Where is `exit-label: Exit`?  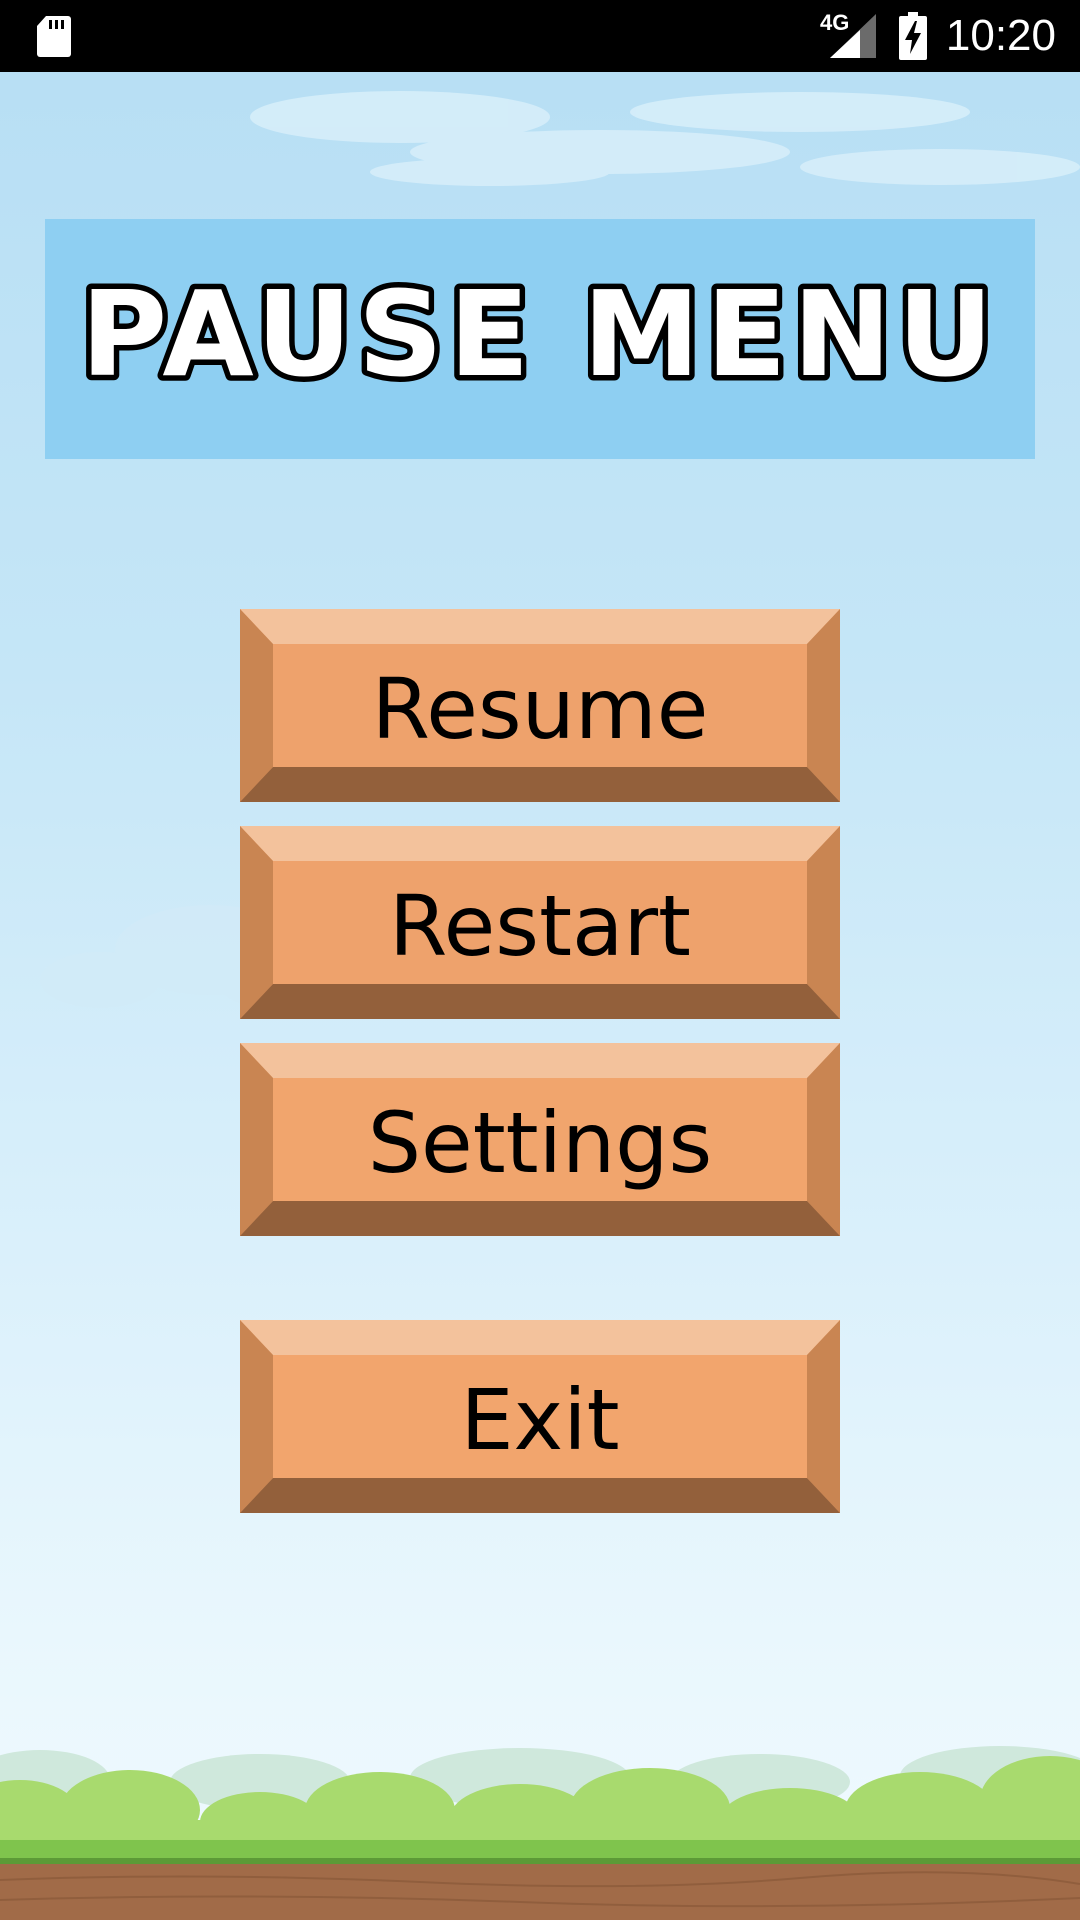
exit-label: Exit is located at coordinates (540, 1420).